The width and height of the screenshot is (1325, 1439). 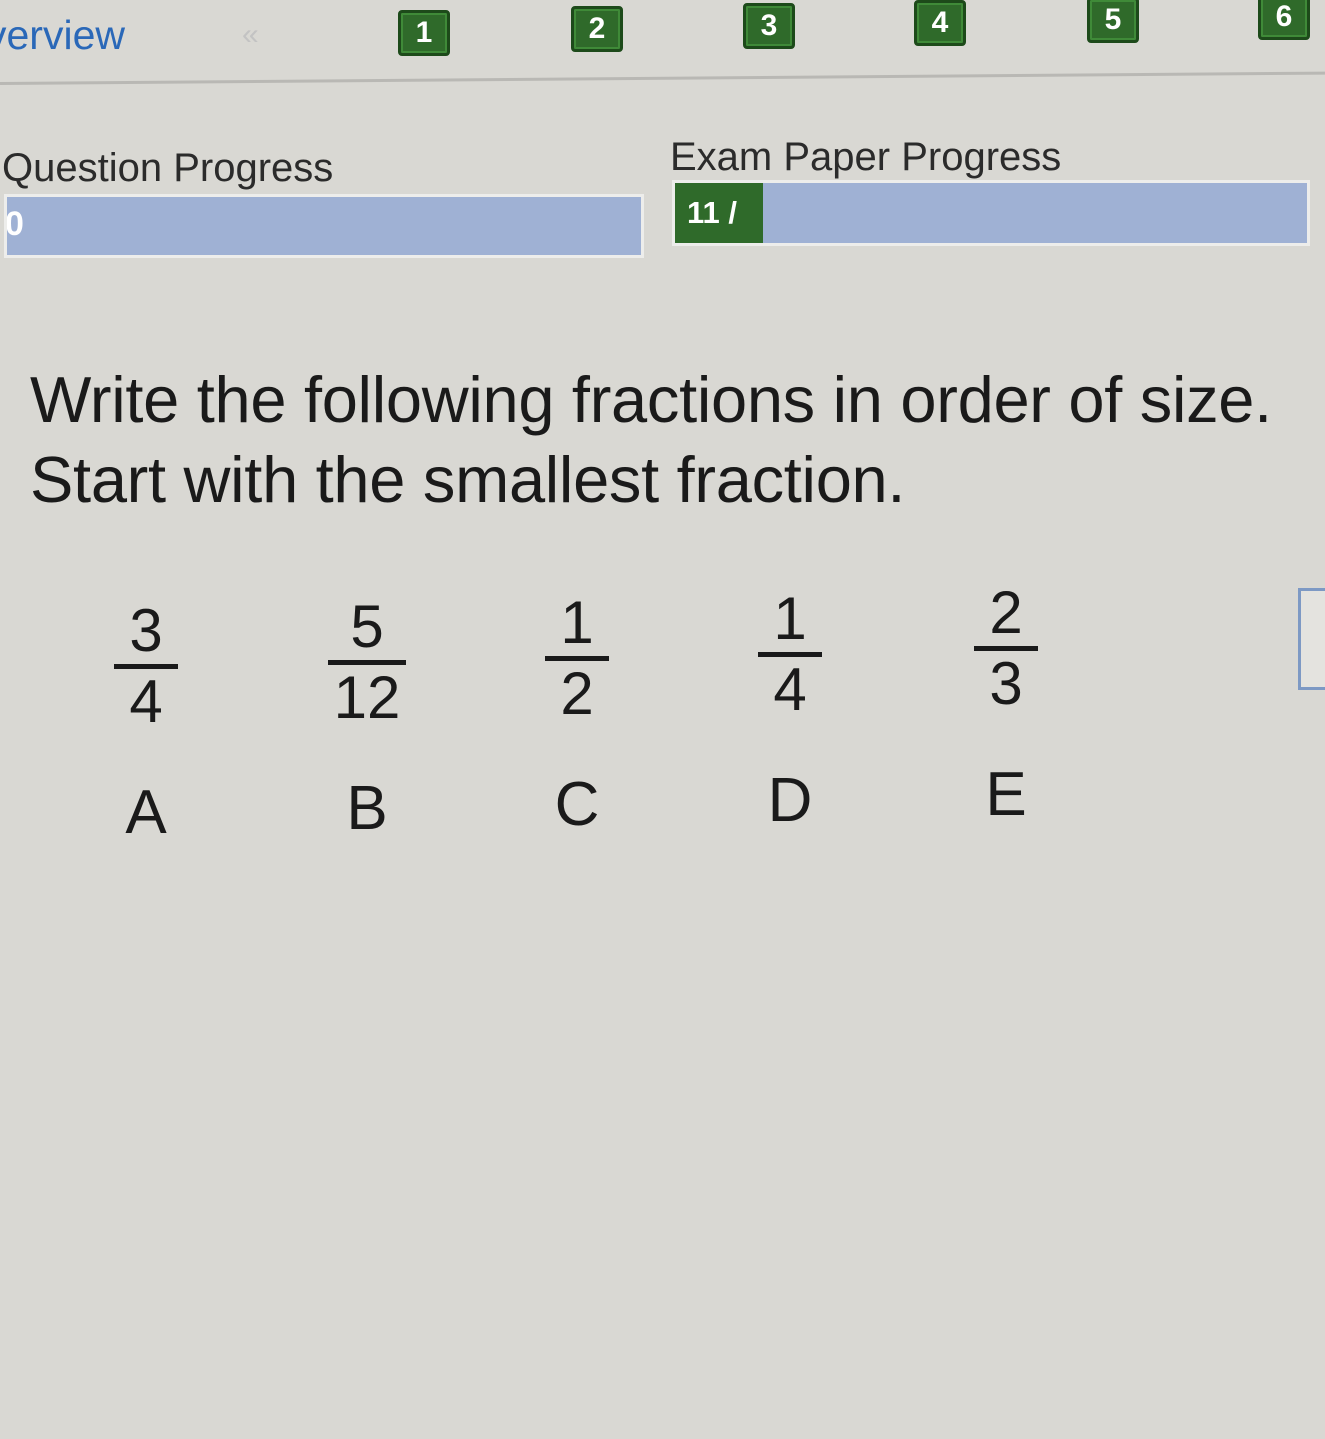 I want to click on fraction-d: 1 4 D, so click(x=790, y=712).